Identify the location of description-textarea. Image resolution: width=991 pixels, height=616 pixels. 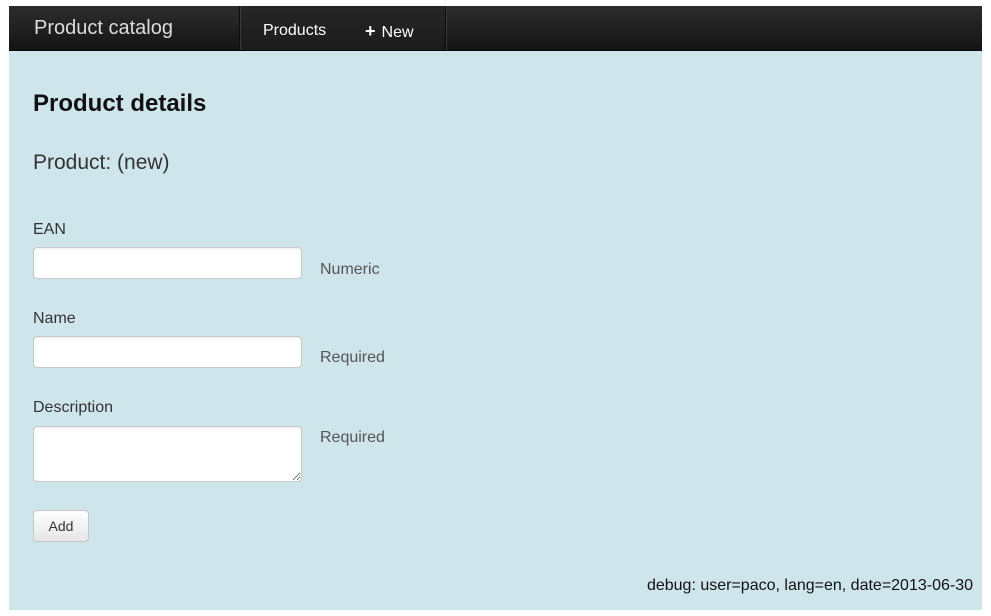
(167, 454).